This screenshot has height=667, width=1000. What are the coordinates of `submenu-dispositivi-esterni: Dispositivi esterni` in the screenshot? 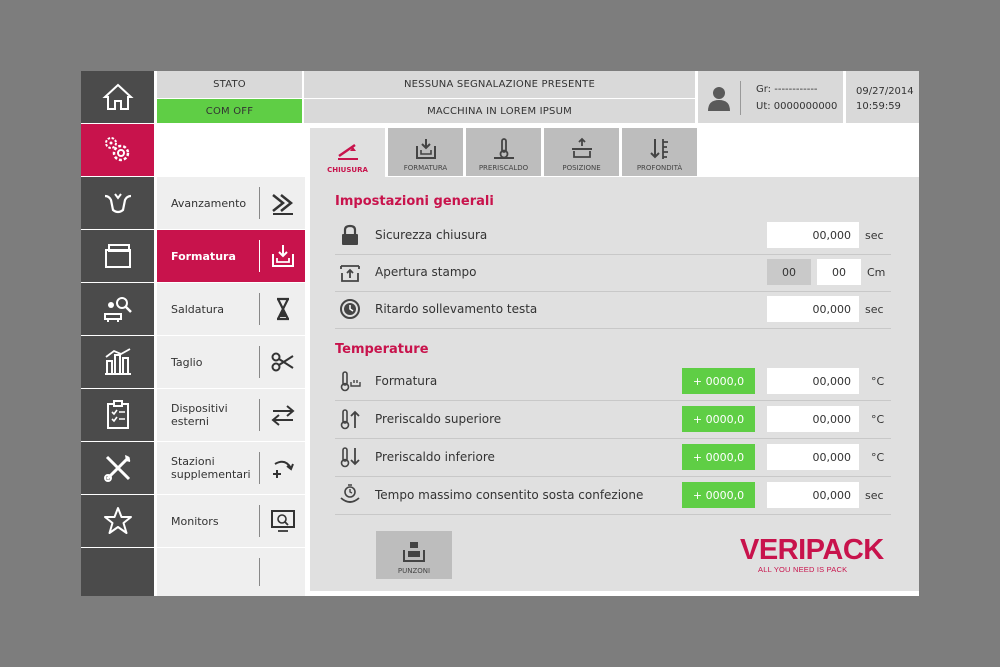 It's located at (231, 415).